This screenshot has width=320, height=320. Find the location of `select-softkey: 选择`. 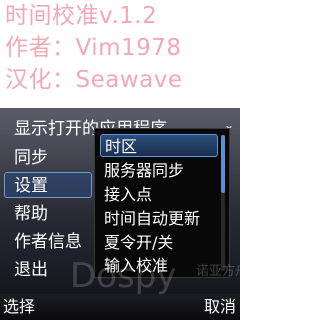

select-softkey: 选择 is located at coordinates (19, 307).